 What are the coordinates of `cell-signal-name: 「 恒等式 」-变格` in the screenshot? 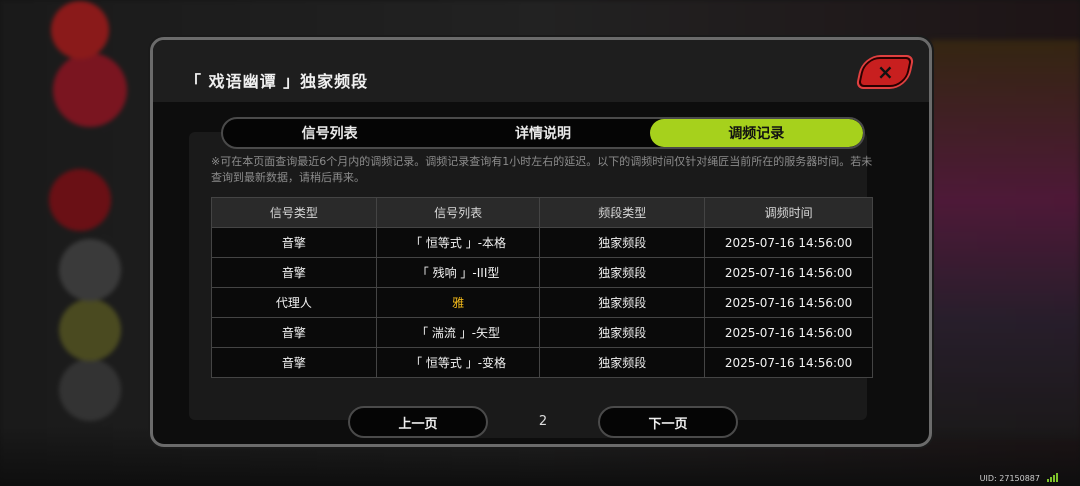 It's located at (458, 362).